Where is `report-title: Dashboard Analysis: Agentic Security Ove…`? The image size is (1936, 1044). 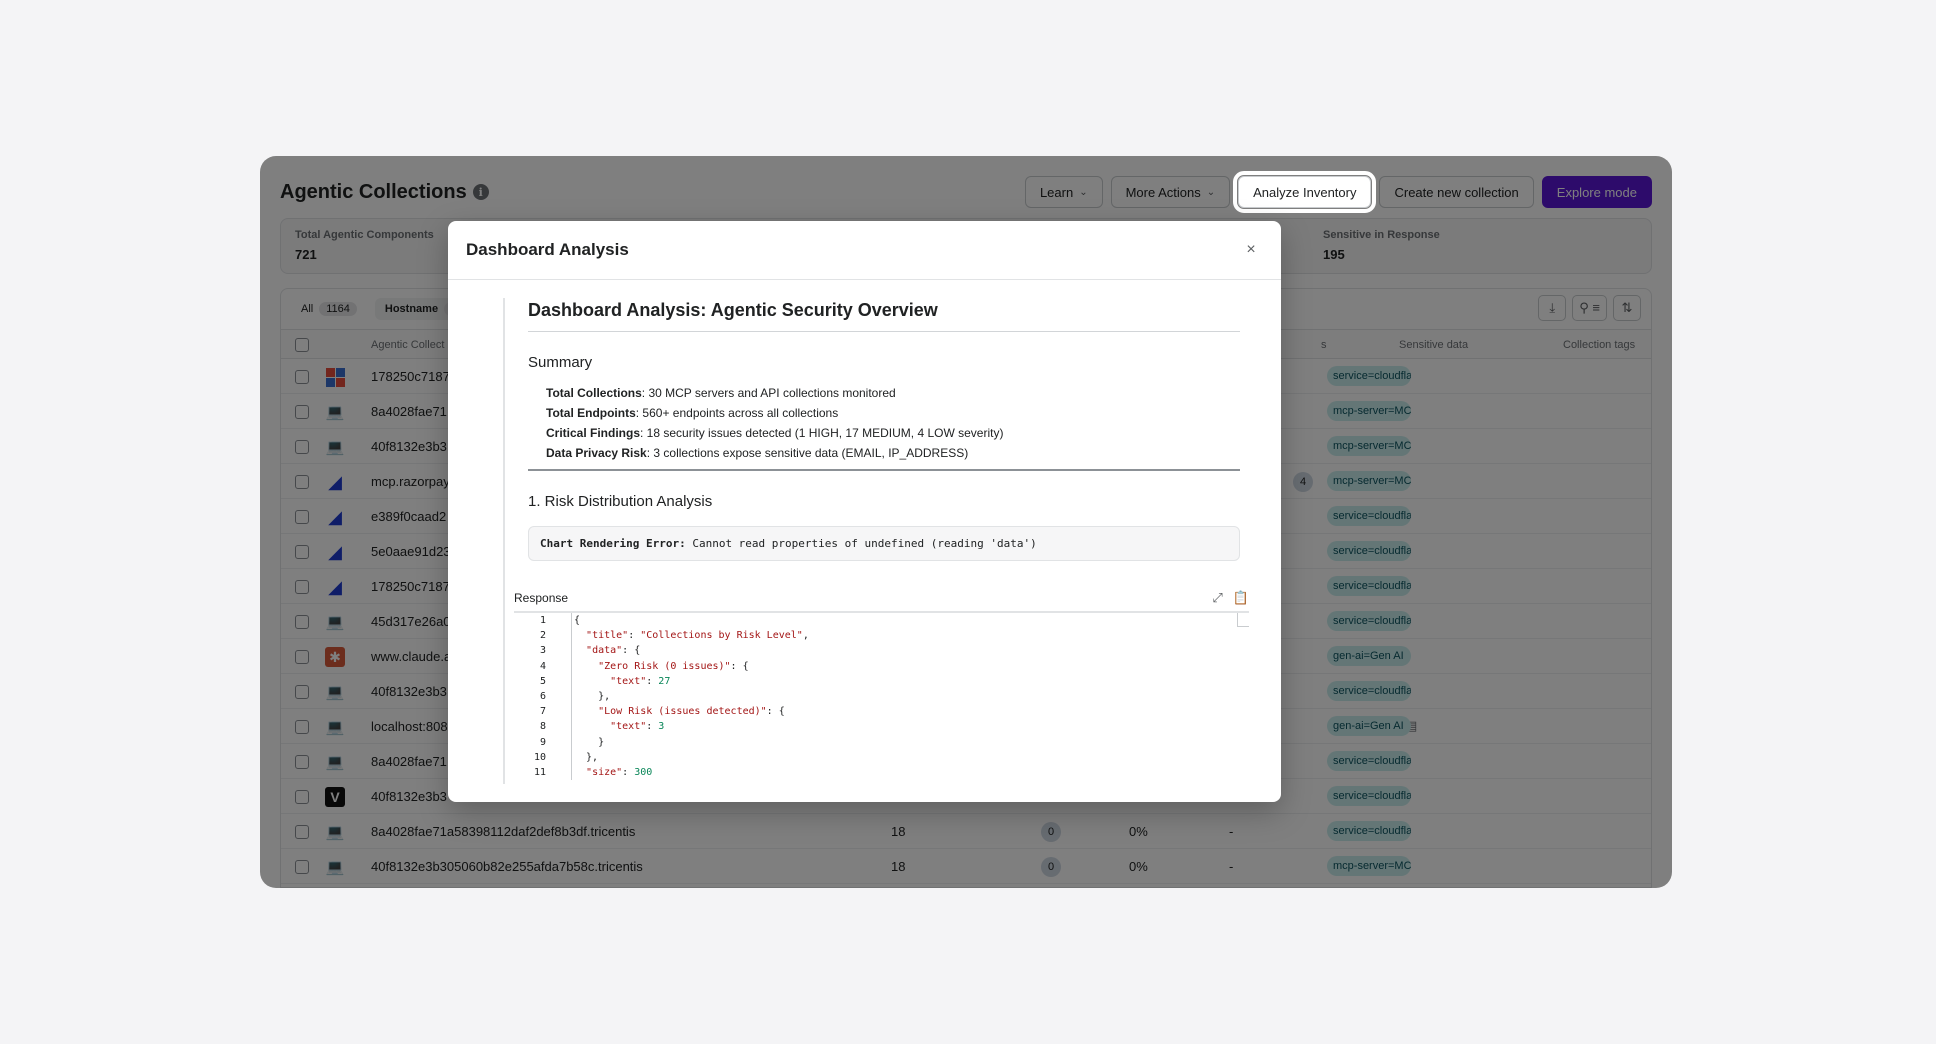
report-title: Dashboard Analysis: Agentic Security Ove… is located at coordinates (884, 316).